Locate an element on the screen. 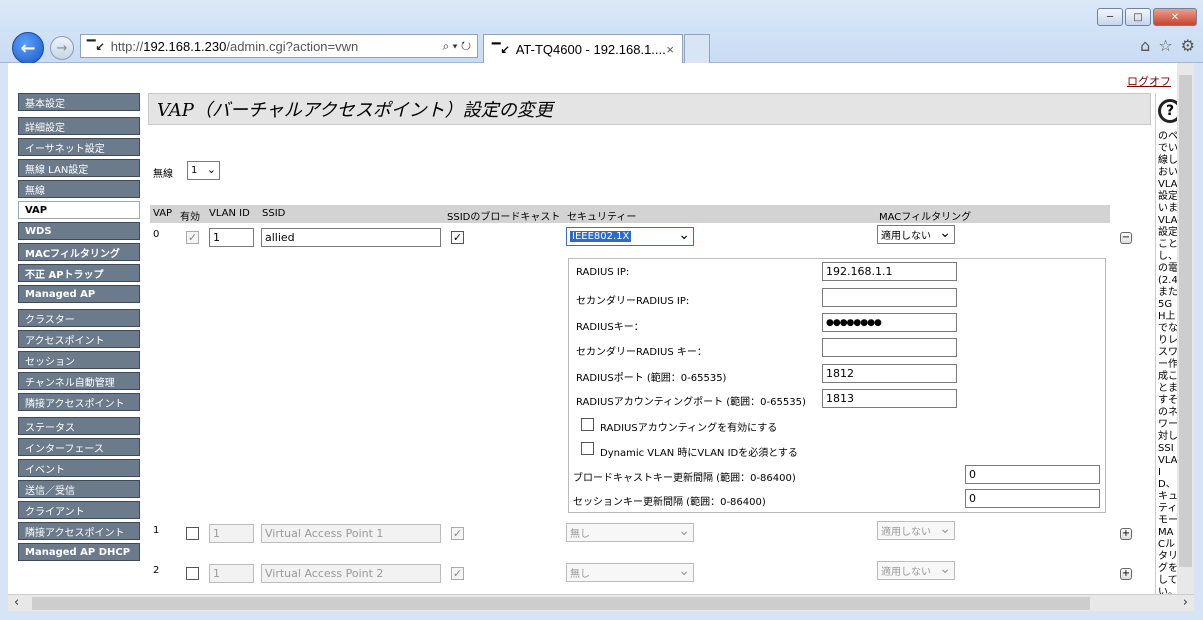  sidebar-item: アクセスポイント is located at coordinates (79, 339).